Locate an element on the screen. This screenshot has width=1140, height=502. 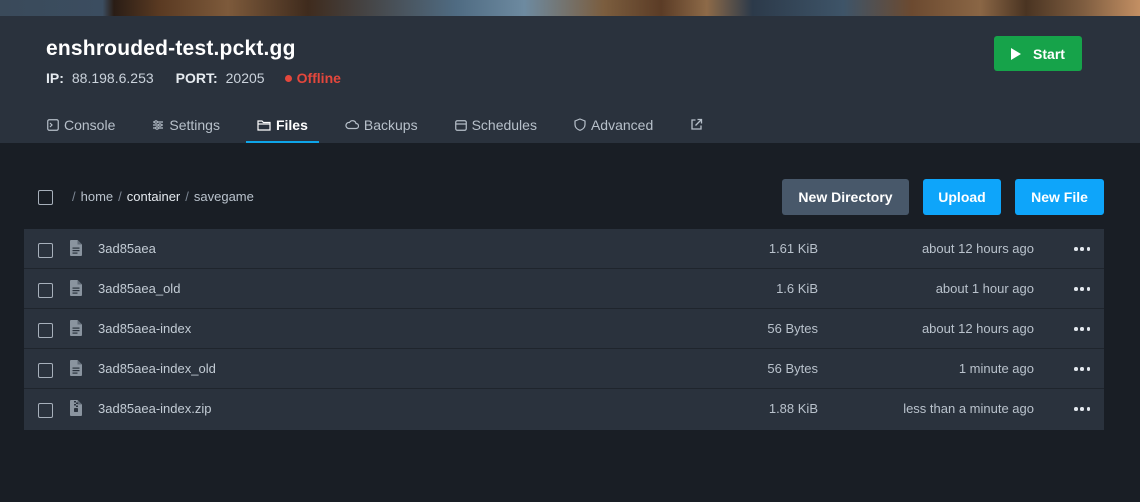
tab-settings: Settings is located at coordinates (186, 124).